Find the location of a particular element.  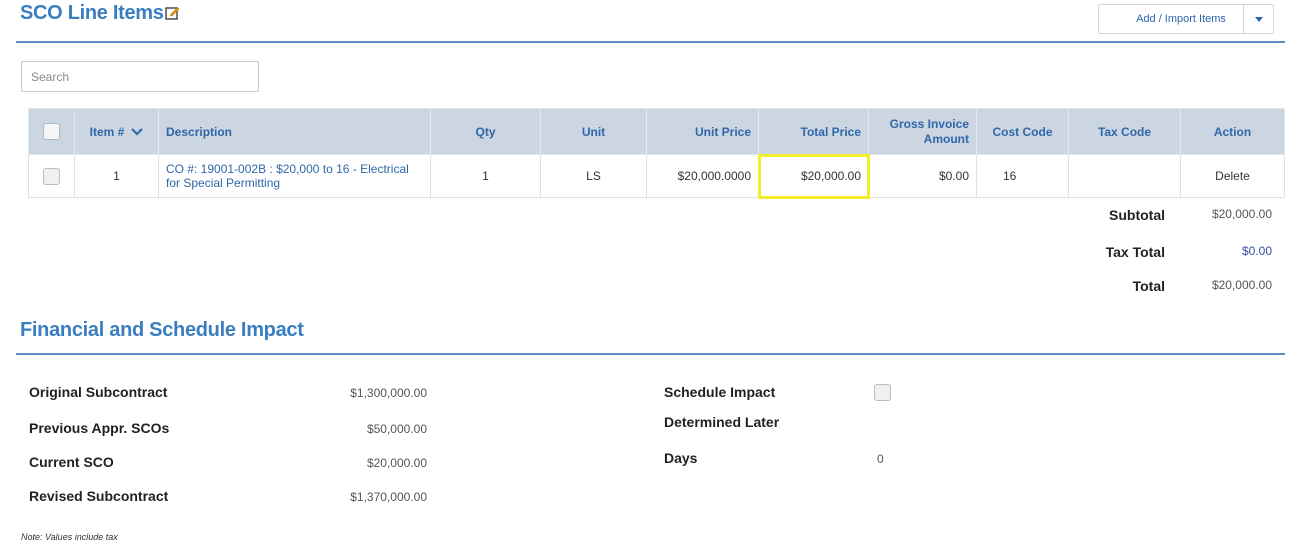

subtotal-value: $20,000.00 is located at coordinates (1241, 214).